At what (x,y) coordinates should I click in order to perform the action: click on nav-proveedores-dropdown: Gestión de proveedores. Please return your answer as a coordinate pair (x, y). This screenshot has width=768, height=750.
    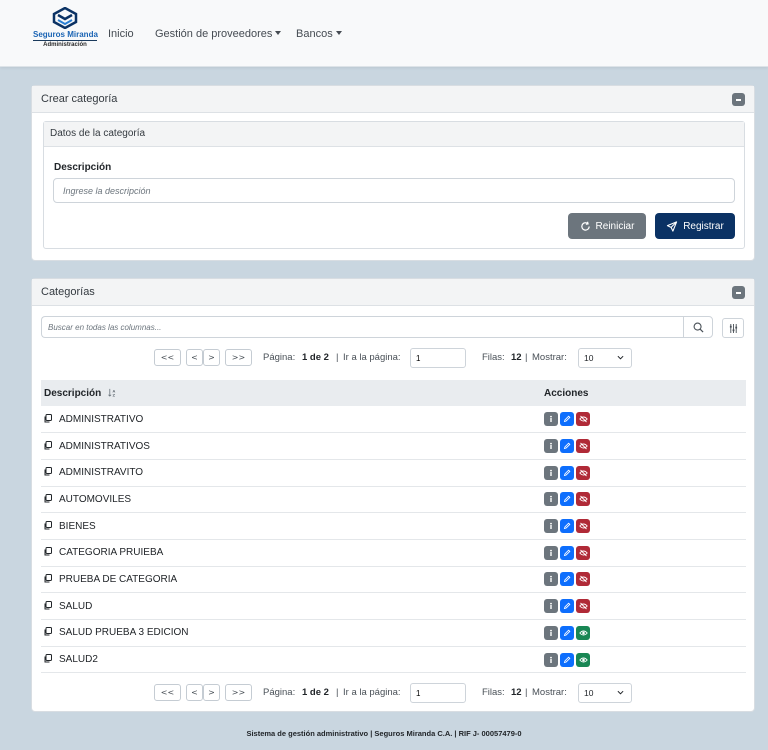
    Looking at the image, I should click on (218, 34).